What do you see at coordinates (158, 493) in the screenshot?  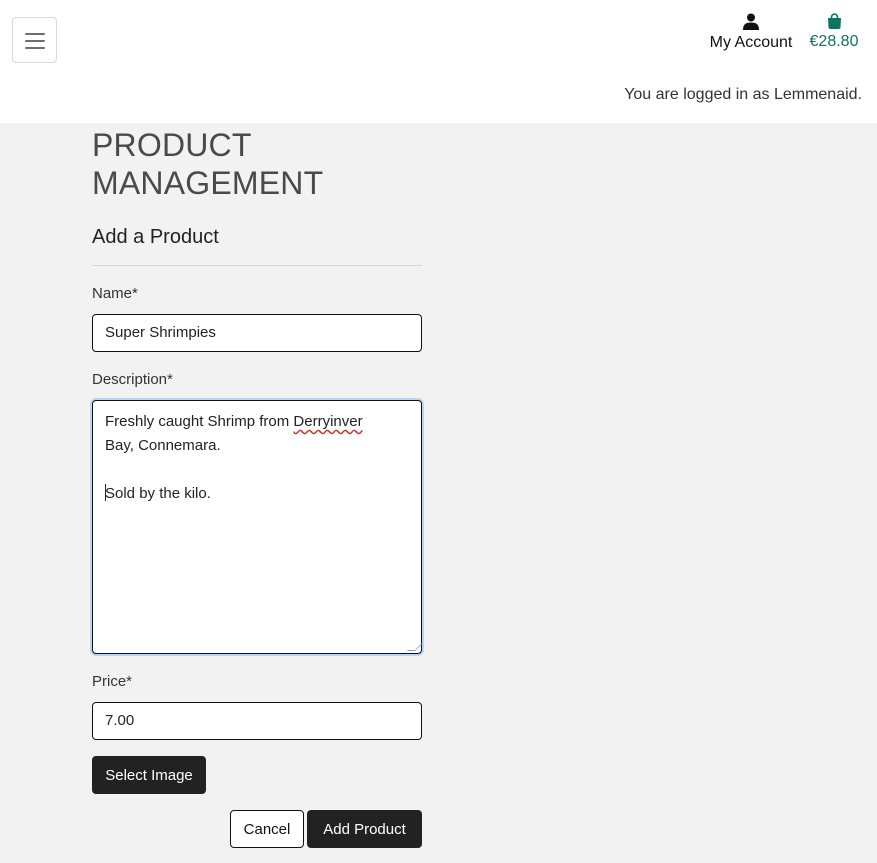 I see `description-text: Sold by the kilo.` at bounding box center [158, 493].